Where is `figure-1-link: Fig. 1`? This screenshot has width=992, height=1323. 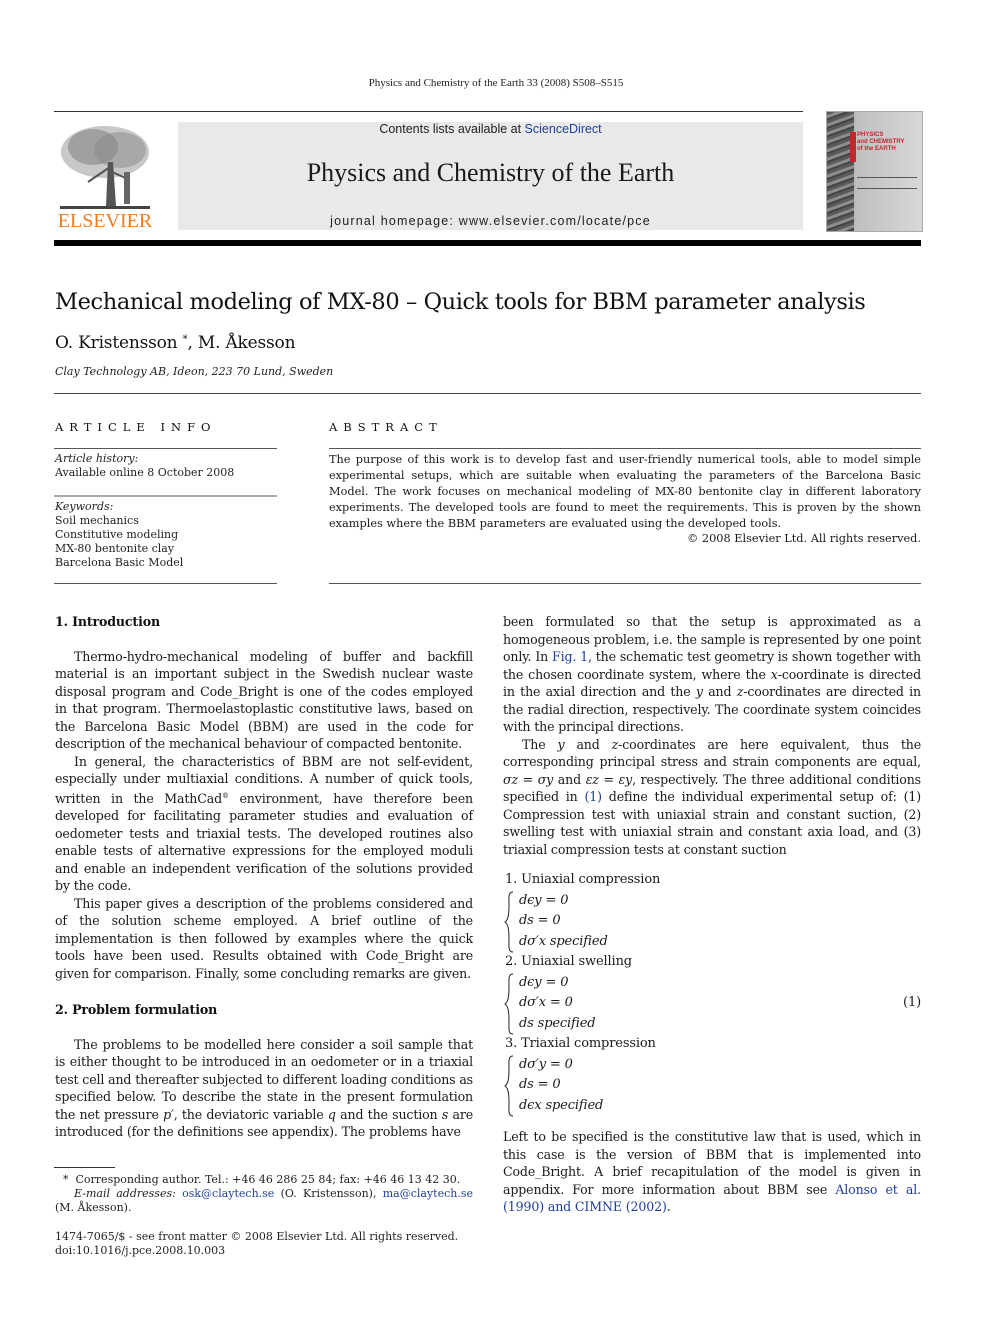 figure-1-link: Fig. 1 is located at coordinates (570, 656).